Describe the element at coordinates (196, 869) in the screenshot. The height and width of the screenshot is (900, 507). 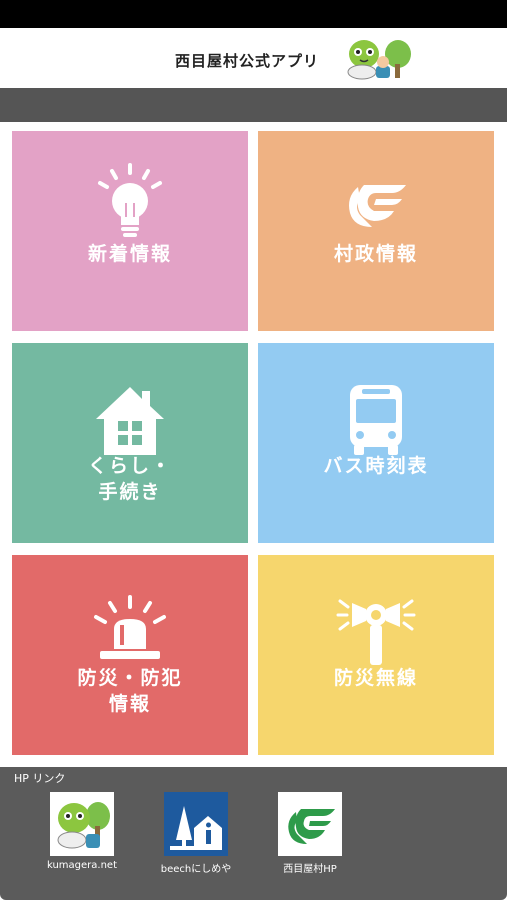
I see `link-beech-label: beechにしめや` at that location.